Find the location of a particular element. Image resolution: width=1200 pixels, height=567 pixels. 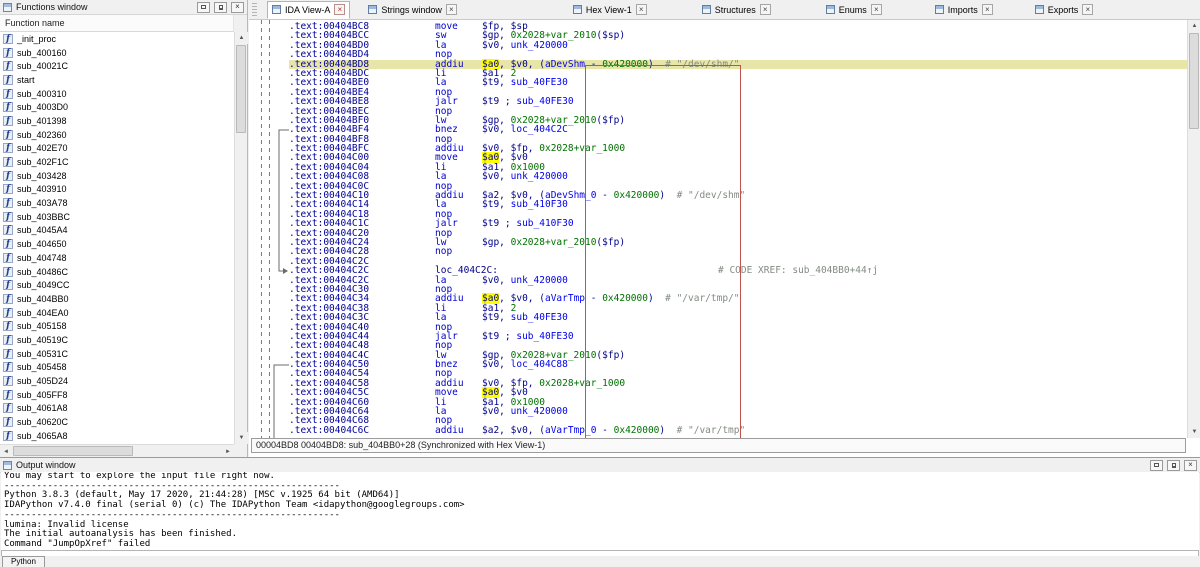

function-list-item: f sub_405158 is located at coordinates (117, 326).